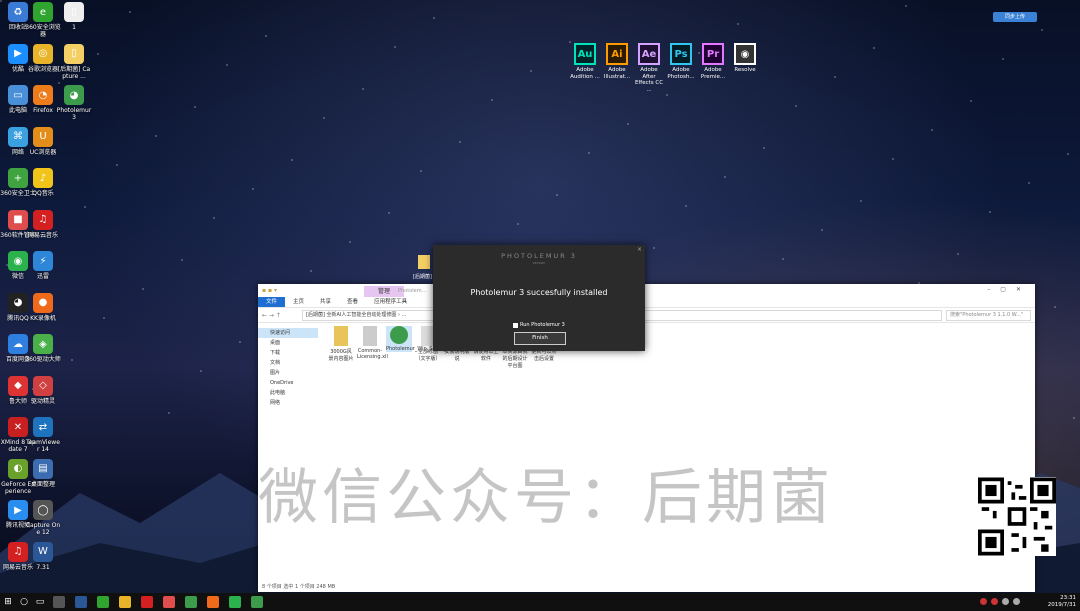 The image size is (1080, 611). Describe the element at coordinates (43, 141) in the screenshot. I see `desktop-icon: U UC浏览器` at that location.